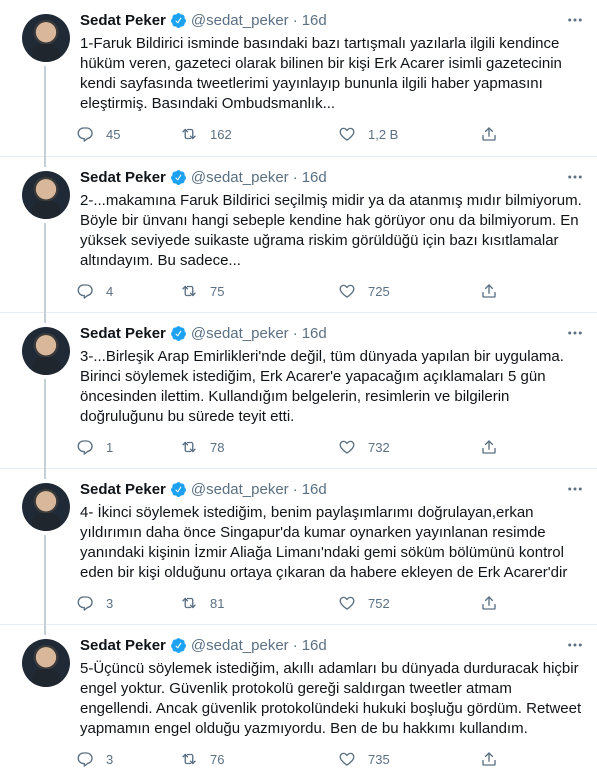 The height and width of the screenshot is (780, 597). Describe the element at coordinates (291, 447) in the screenshot. I see `tweet-actions: 1 78 732` at that location.